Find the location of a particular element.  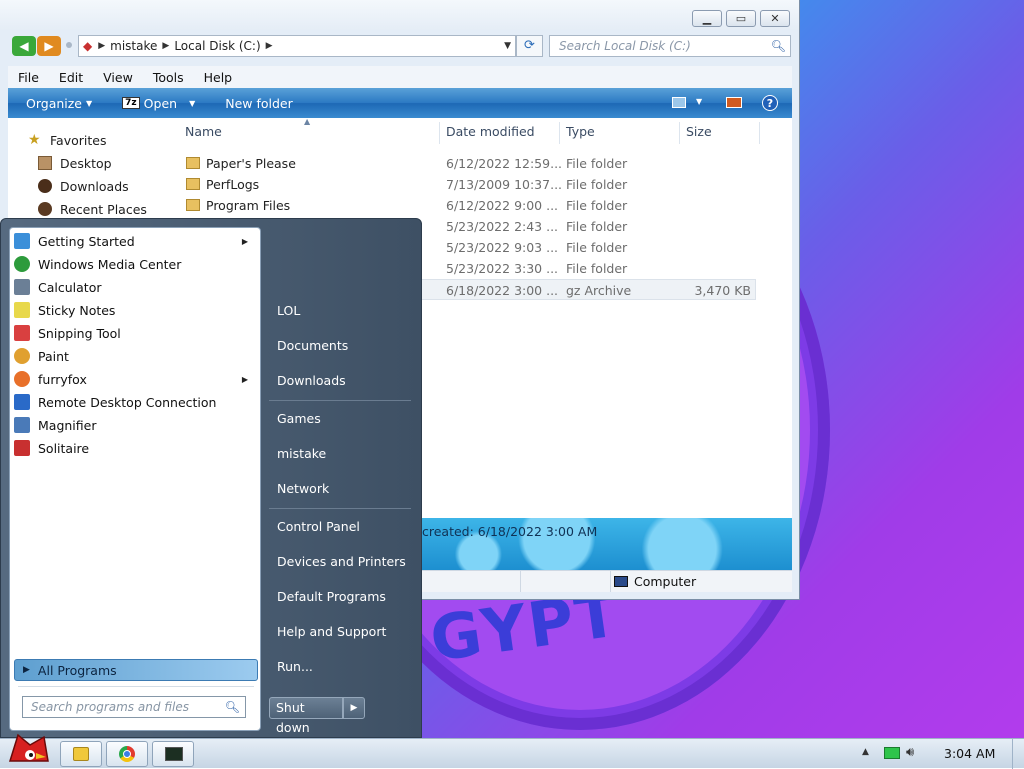

program-windows-media-center: Windows Media Center is located at coordinates (136, 264).